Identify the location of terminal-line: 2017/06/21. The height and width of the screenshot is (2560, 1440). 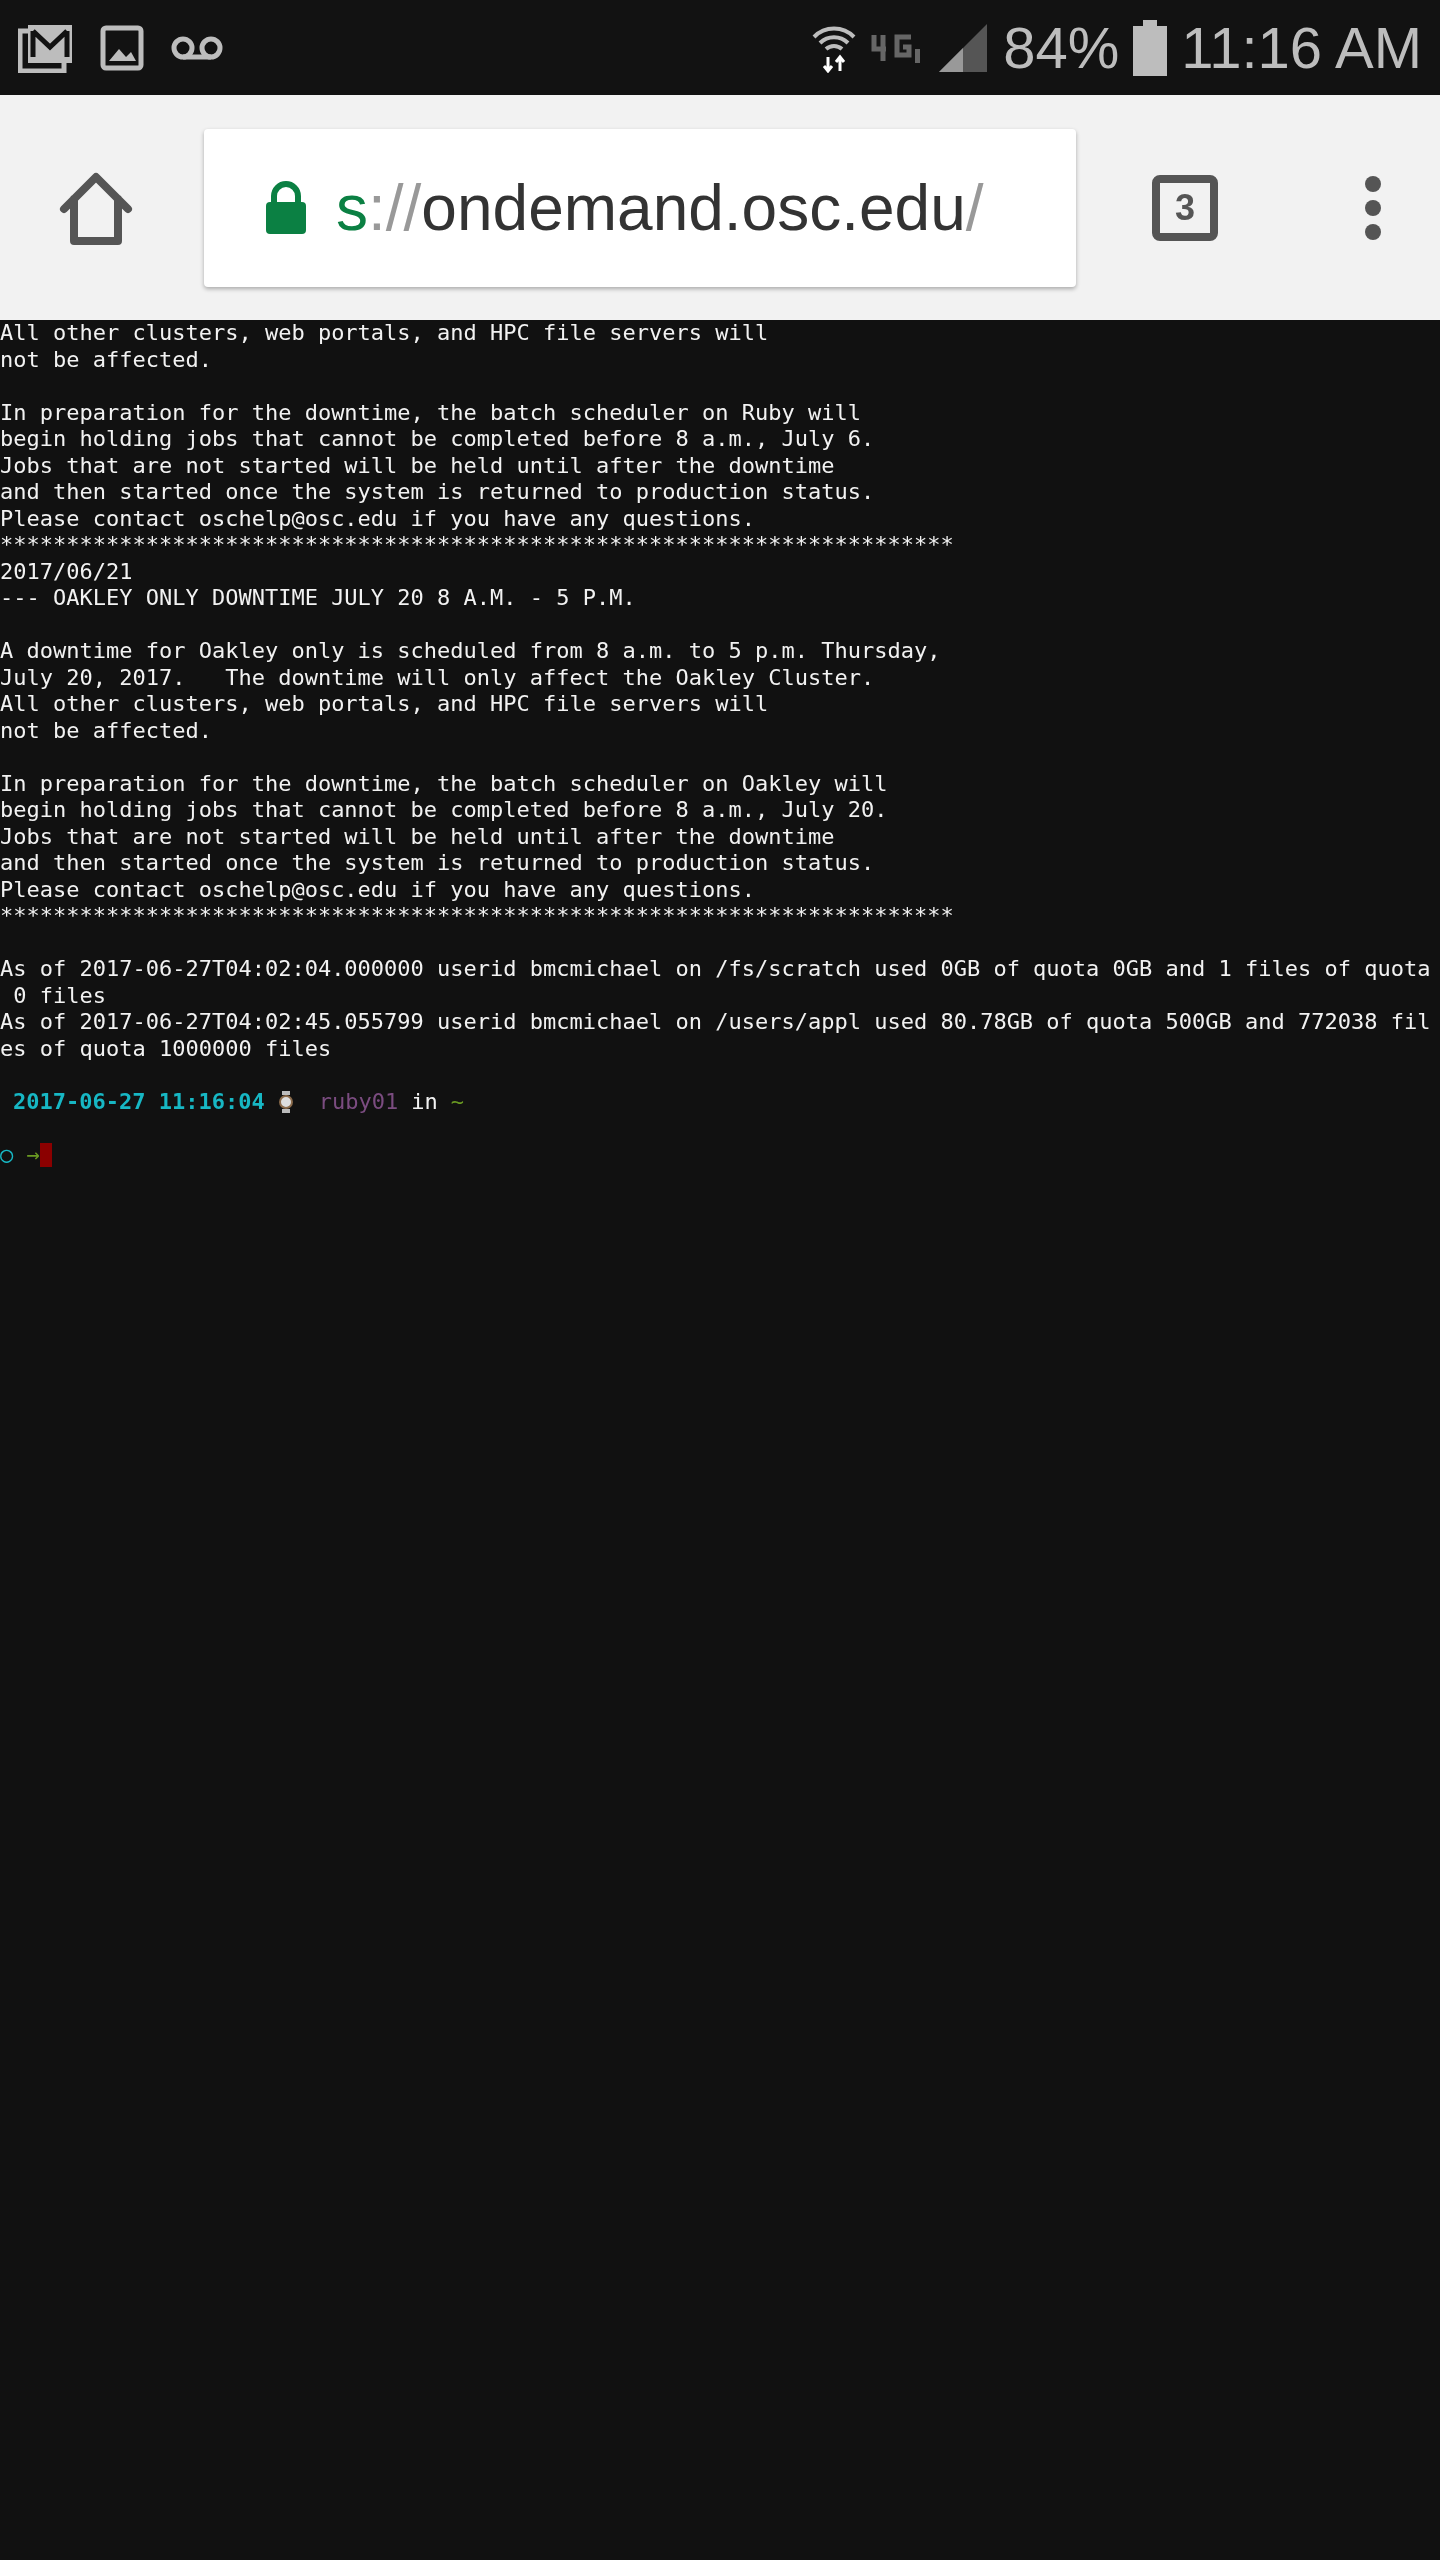
(67, 571).